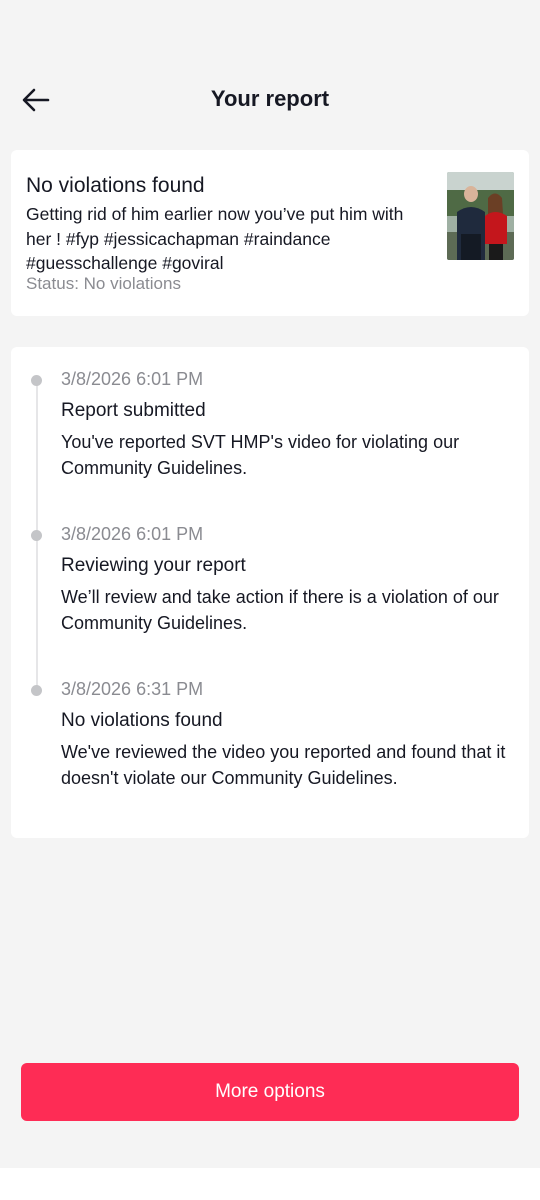 The image size is (540, 1200). I want to click on page-title: Your report, so click(270, 98).